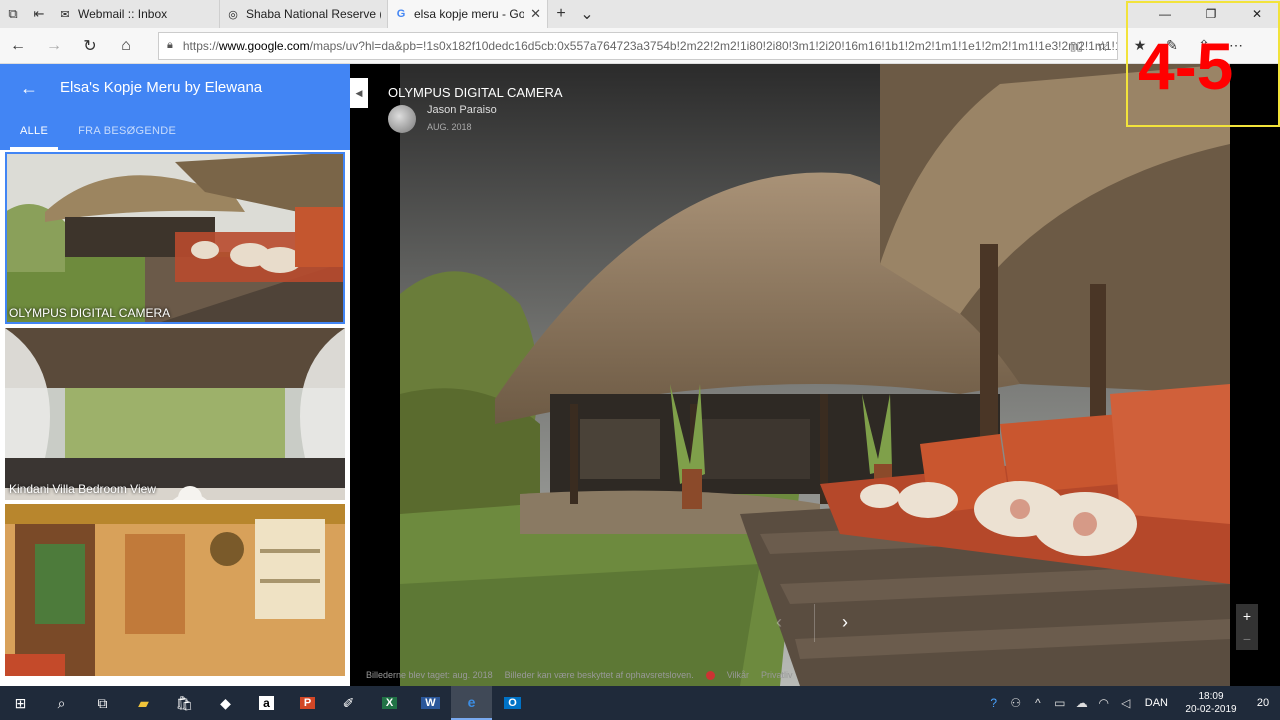 The width and height of the screenshot is (1280, 720). Describe the element at coordinates (475, 92) in the screenshot. I see `photo-title: OLYMPUS DIGITAL CAMERA` at that location.